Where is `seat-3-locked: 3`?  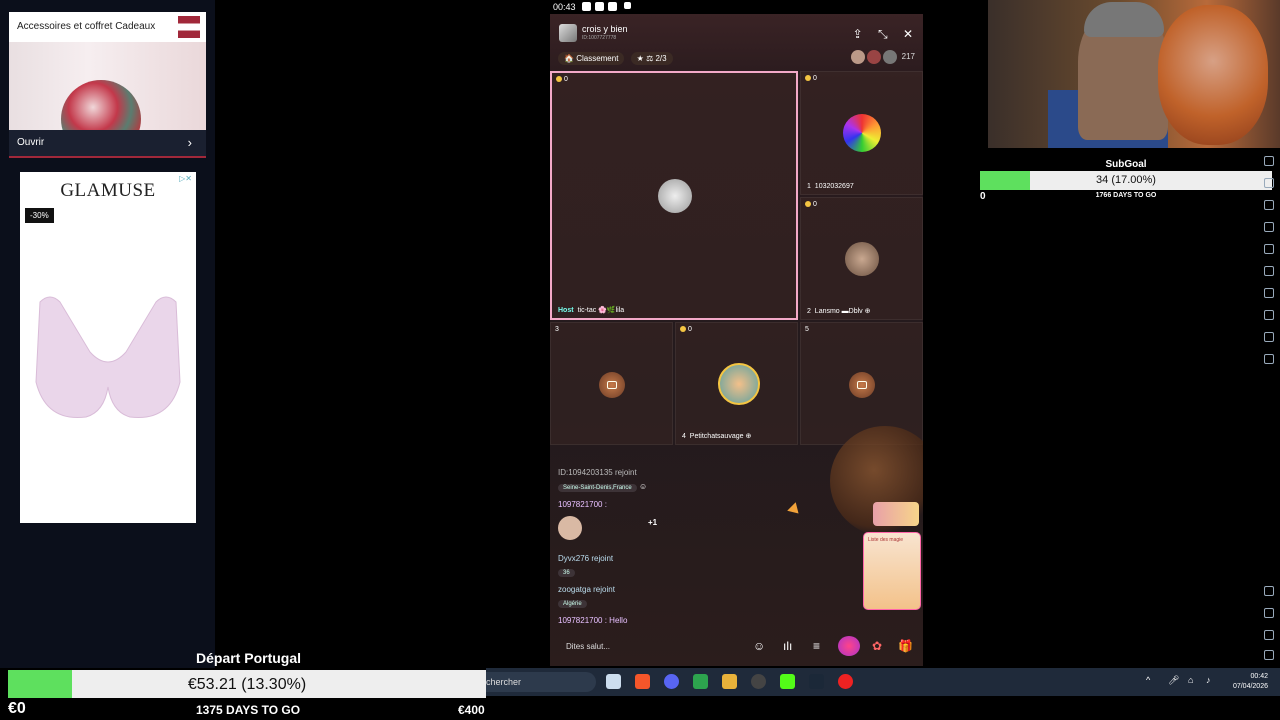
seat-3-locked: 3 is located at coordinates (611, 383).